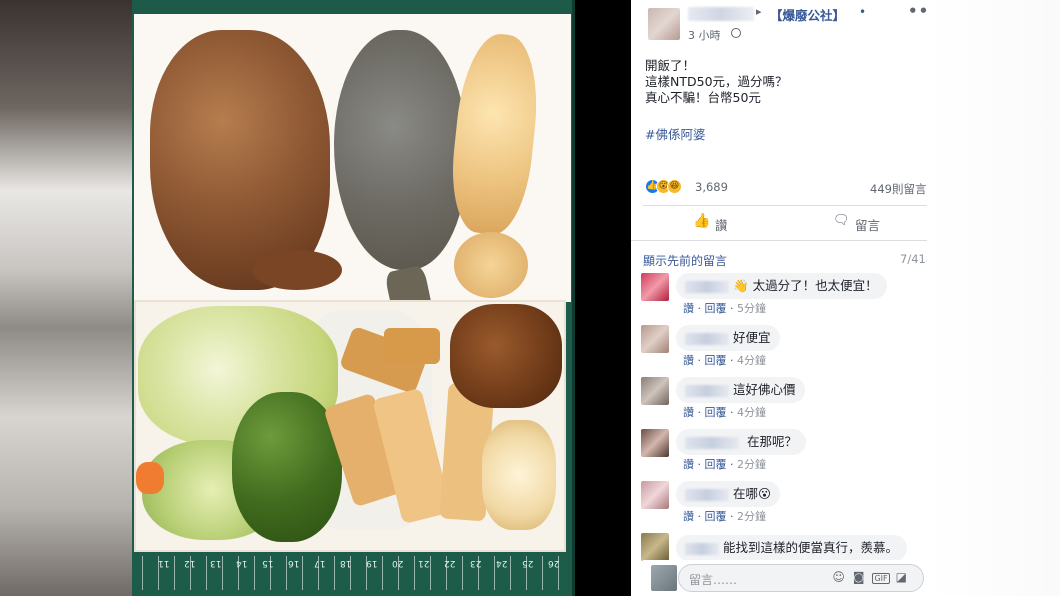 The width and height of the screenshot is (1060, 596). Describe the element at coordinates (528, 563) in the screenshot. I see `ruler-number: 25` at that location.